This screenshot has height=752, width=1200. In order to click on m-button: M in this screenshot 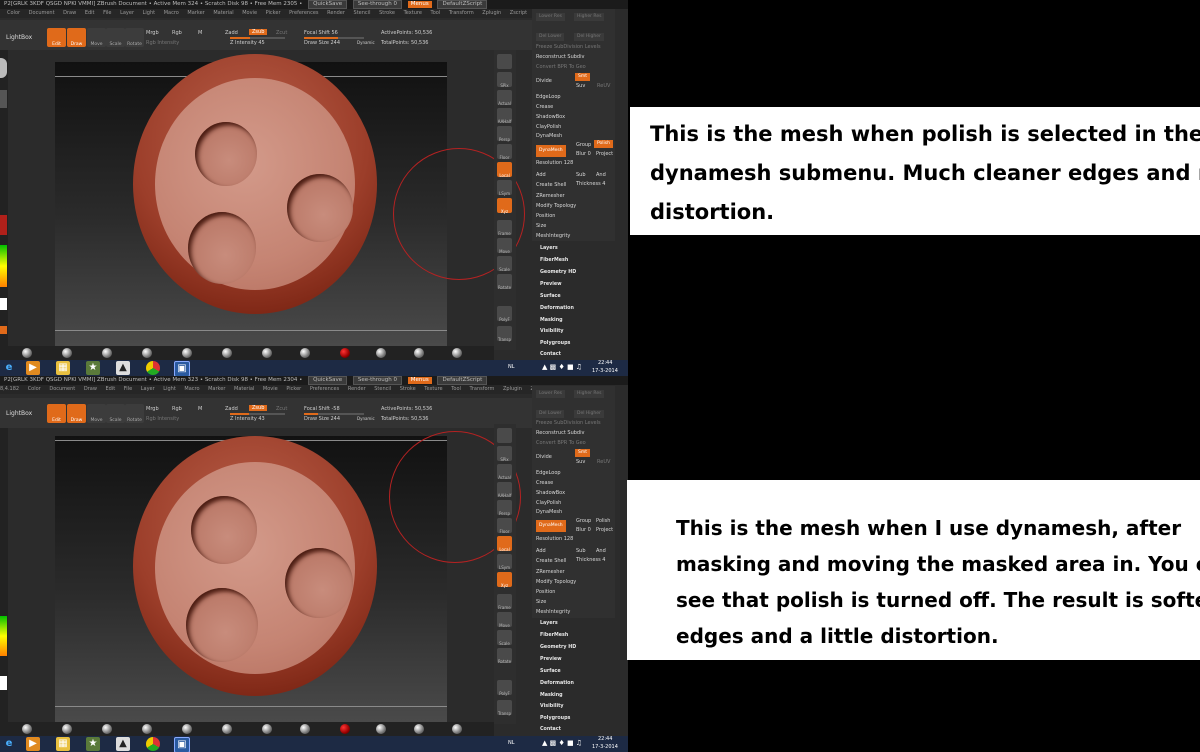, I will do `click(200, 409)`.